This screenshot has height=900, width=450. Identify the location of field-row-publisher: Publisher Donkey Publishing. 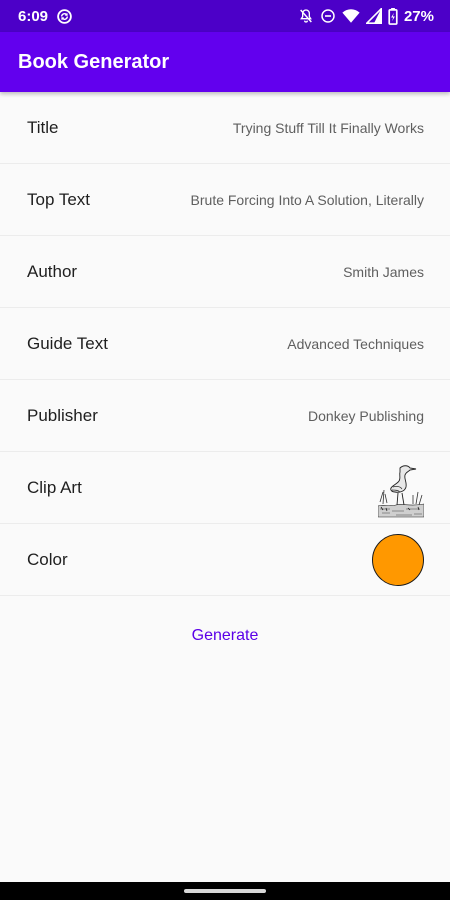
(225, 416).